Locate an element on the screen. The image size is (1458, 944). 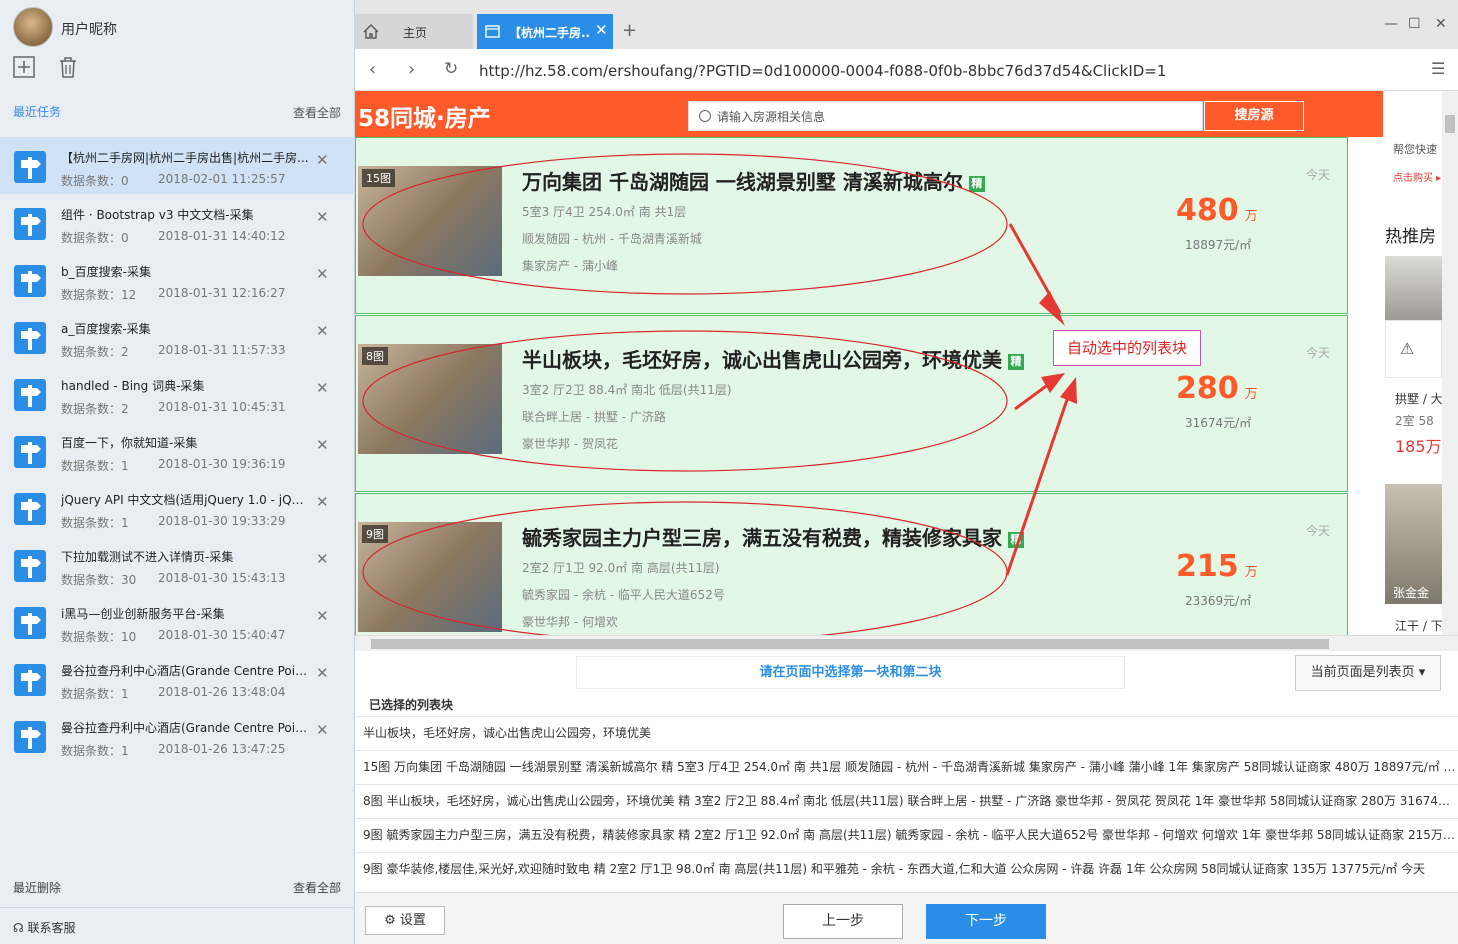
task-title: handled - Bing 词典-采集 is located at coordinates (133, 386).